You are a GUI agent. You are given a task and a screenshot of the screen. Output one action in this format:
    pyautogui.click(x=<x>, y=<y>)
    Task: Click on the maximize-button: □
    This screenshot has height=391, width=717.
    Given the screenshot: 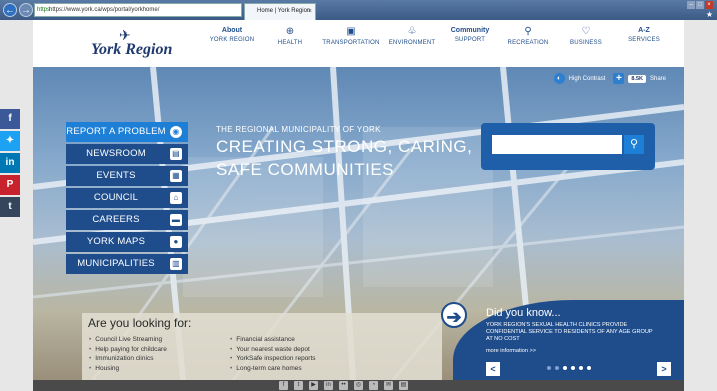 What is the action you would take?
    pyautogui.click(x=700, y=5)
    